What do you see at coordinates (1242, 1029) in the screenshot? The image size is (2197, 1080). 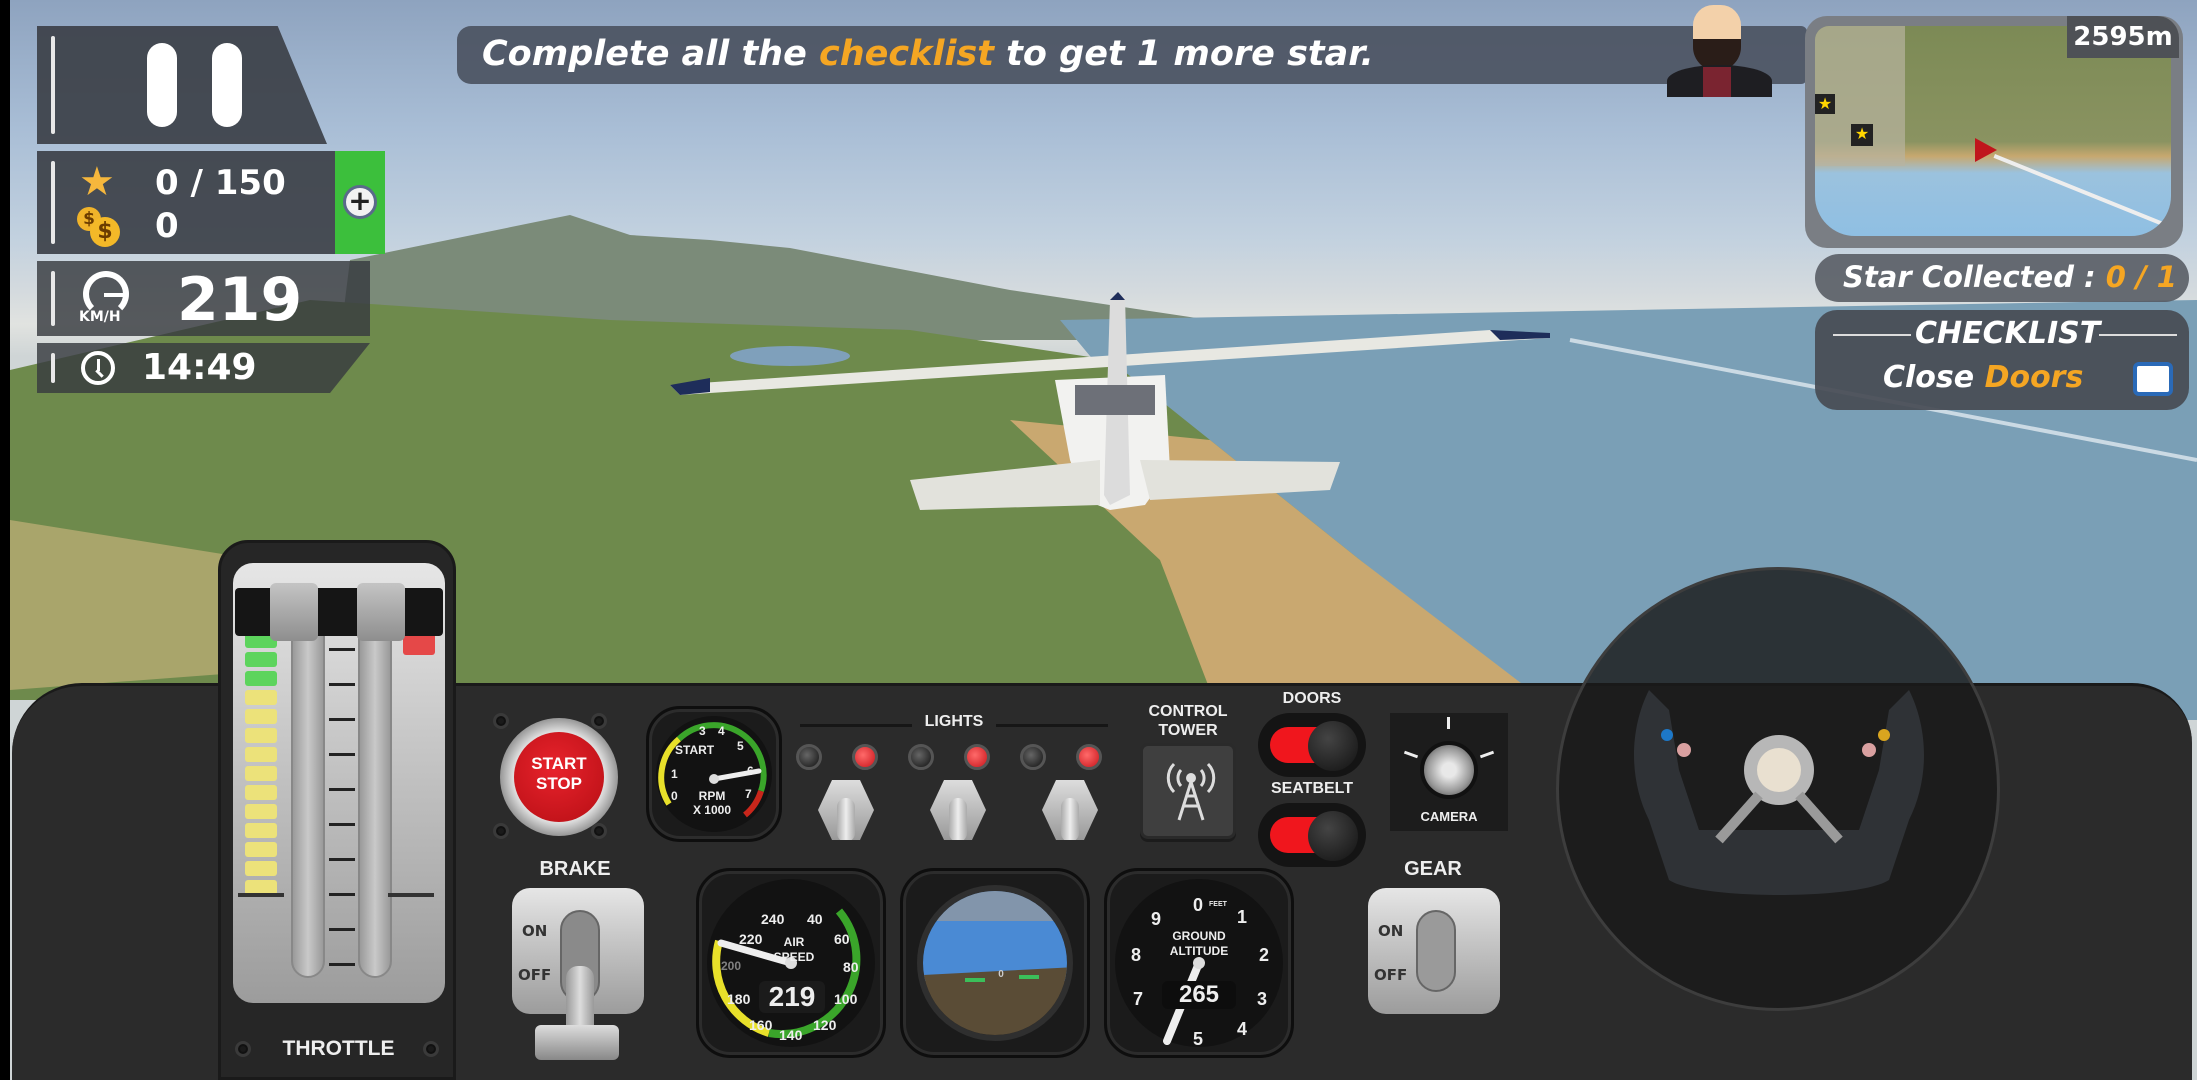 I see `altitude-tick: 4` at bounding box center [1242, 1029].